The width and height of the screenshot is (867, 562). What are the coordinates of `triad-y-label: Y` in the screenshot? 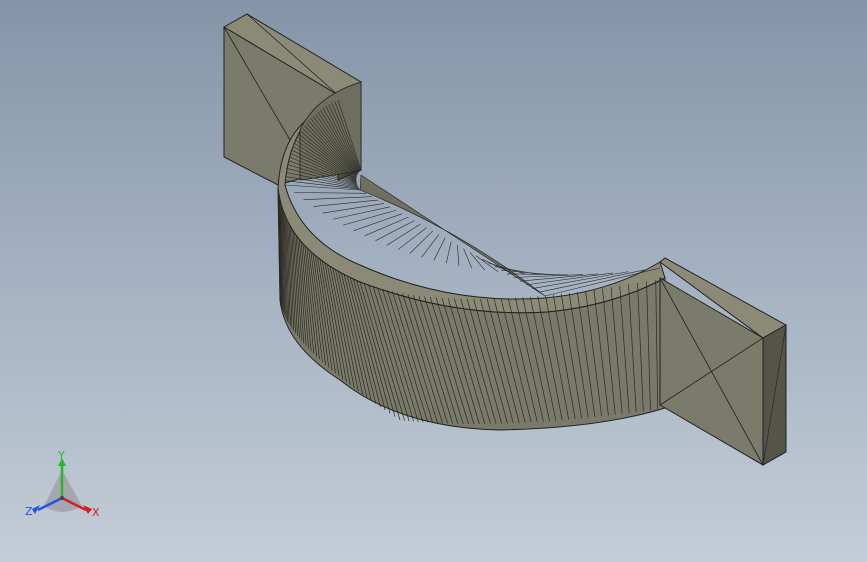 It's located at (61, 455).